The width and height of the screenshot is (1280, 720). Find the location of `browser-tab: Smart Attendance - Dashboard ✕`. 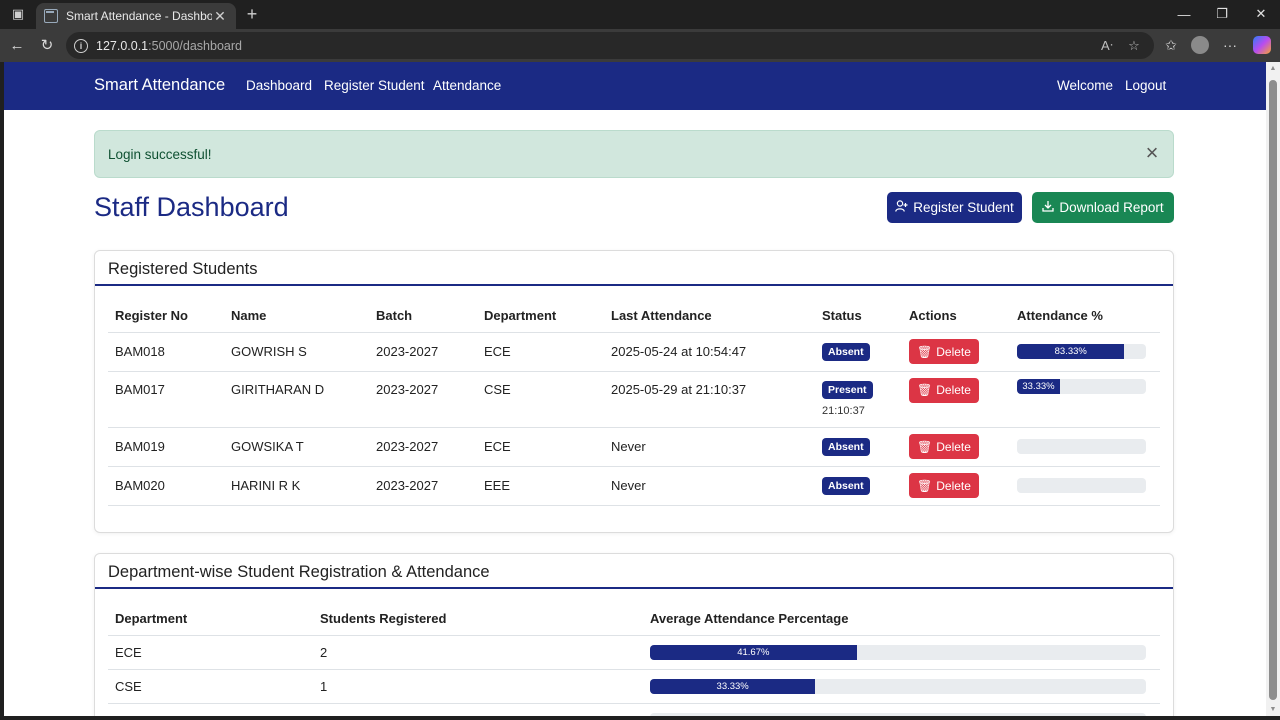

browser-tab: Smart Attendance - Dashboard ✕ is located at coordinates (136, 16).